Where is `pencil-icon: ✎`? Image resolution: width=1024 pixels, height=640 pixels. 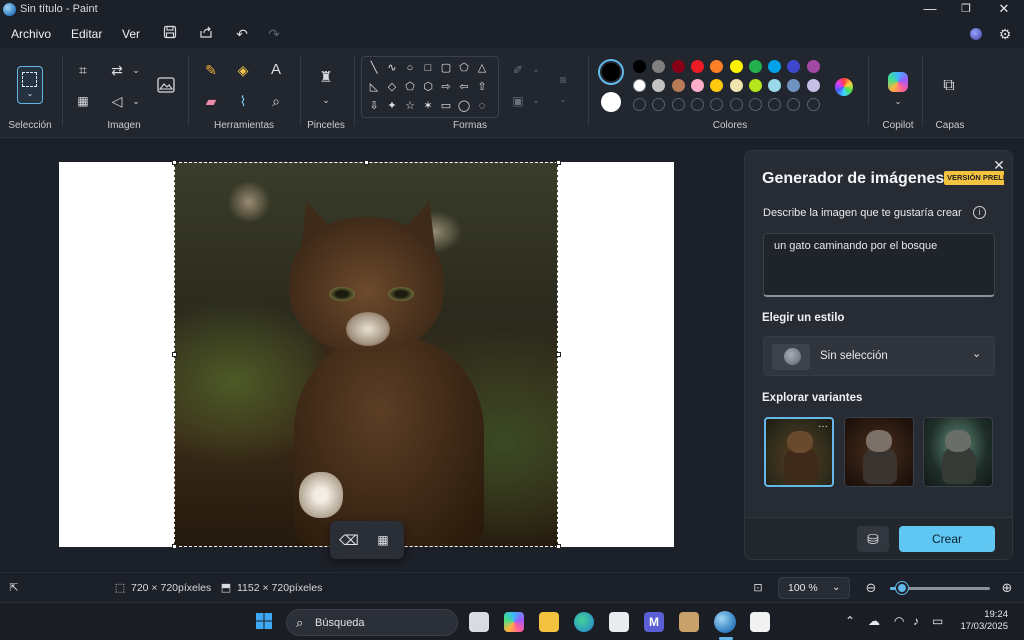 pencil-icon: ✎ is located at coordinates (211, 70).